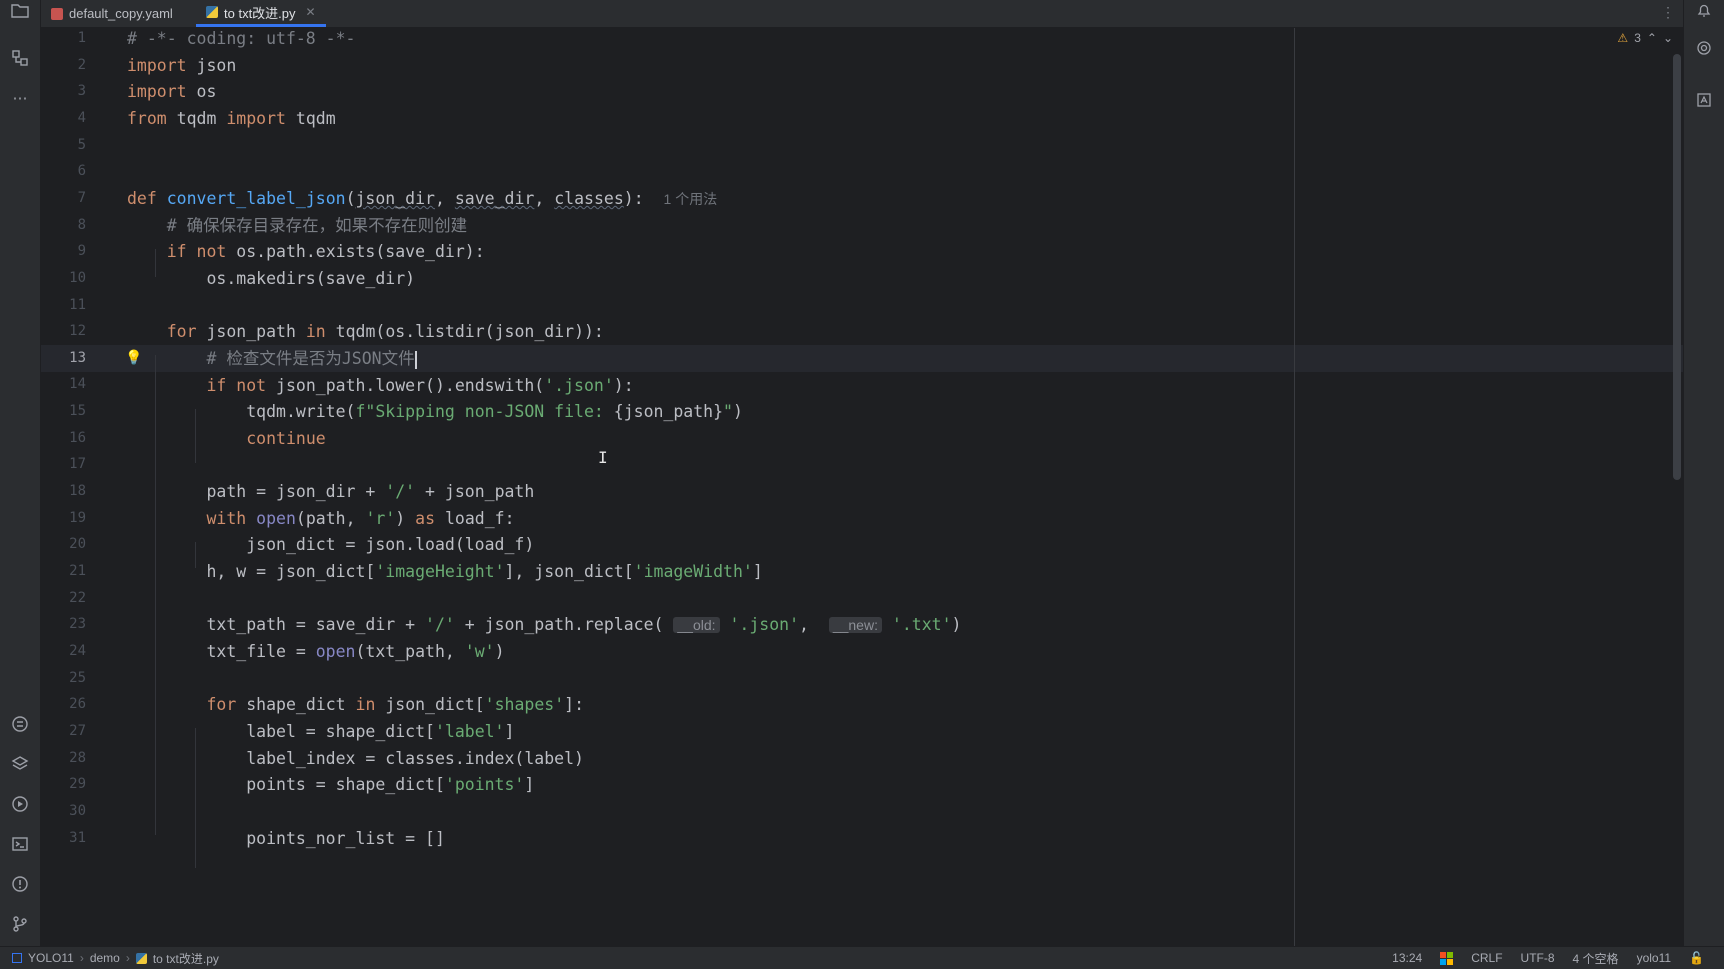  Describe the element at coordinates (63, 811) in the screenshot. I see `line-number: 30` at that location.